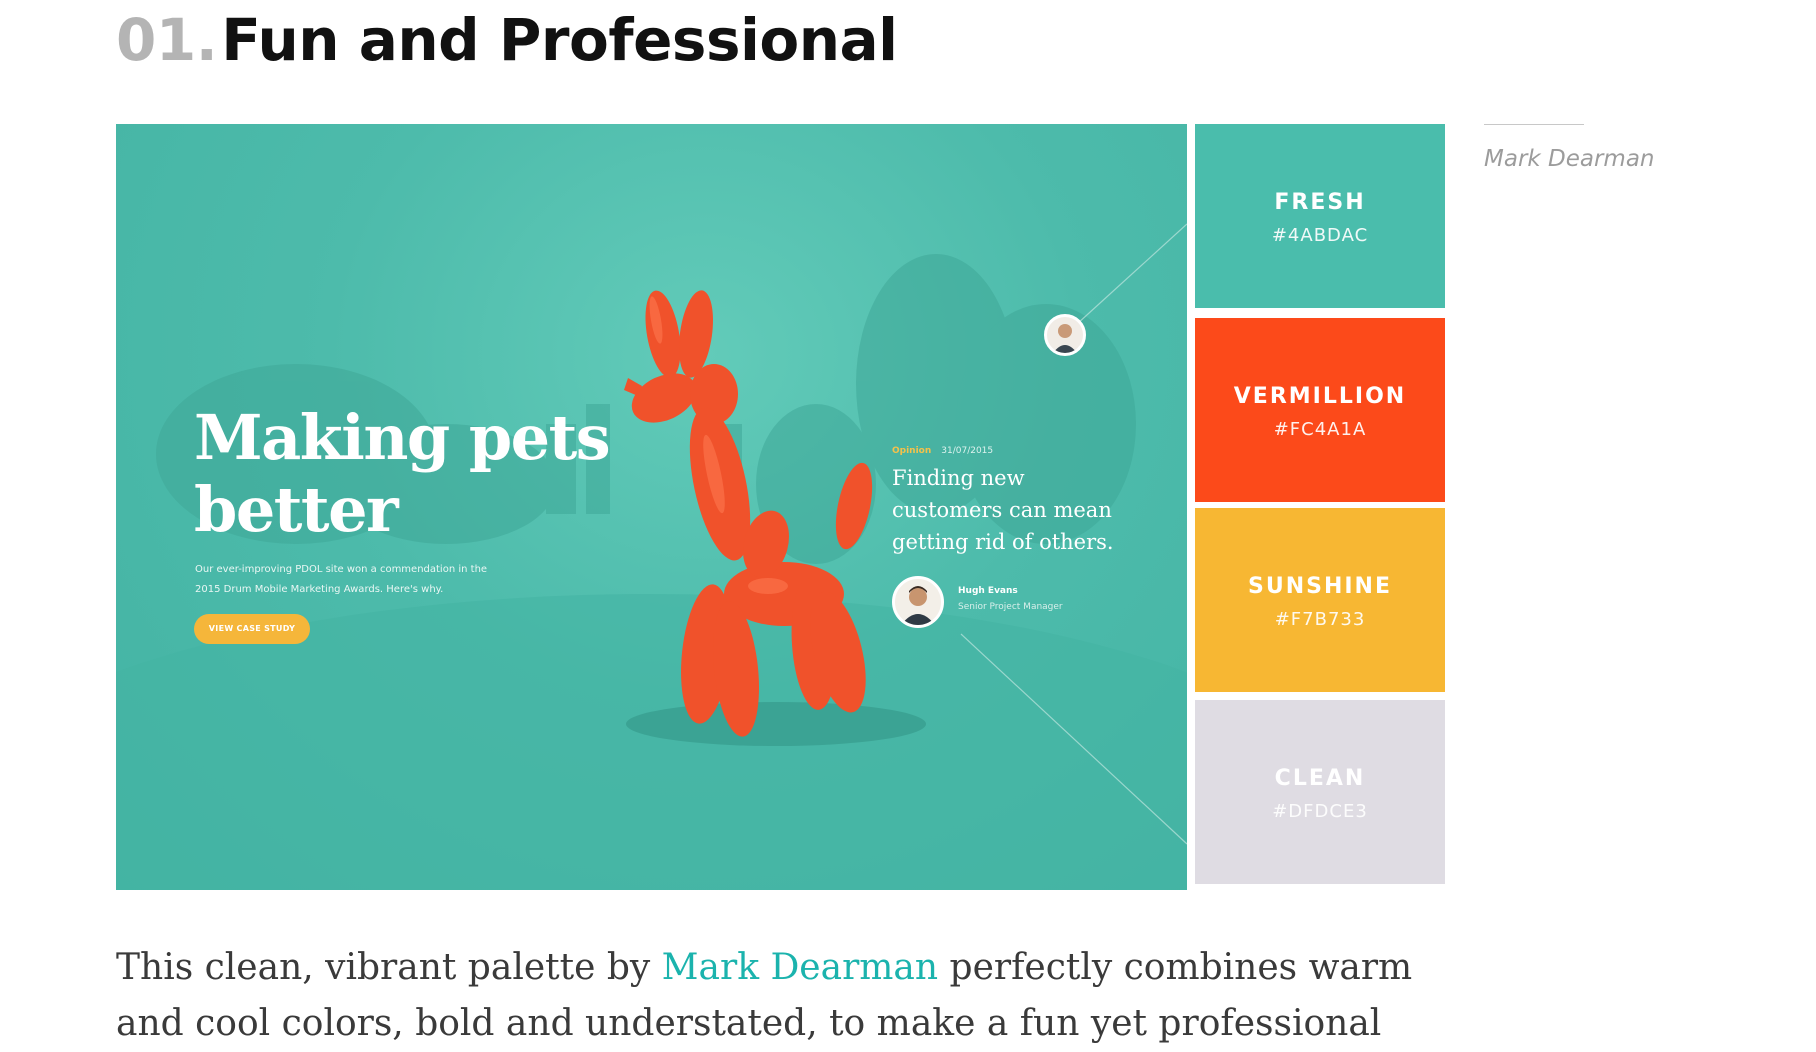 Image resolution: width=1816 pixels, height=1052 pixels. I want to click on swatch-name: CLEAN, so click(1320, 778).